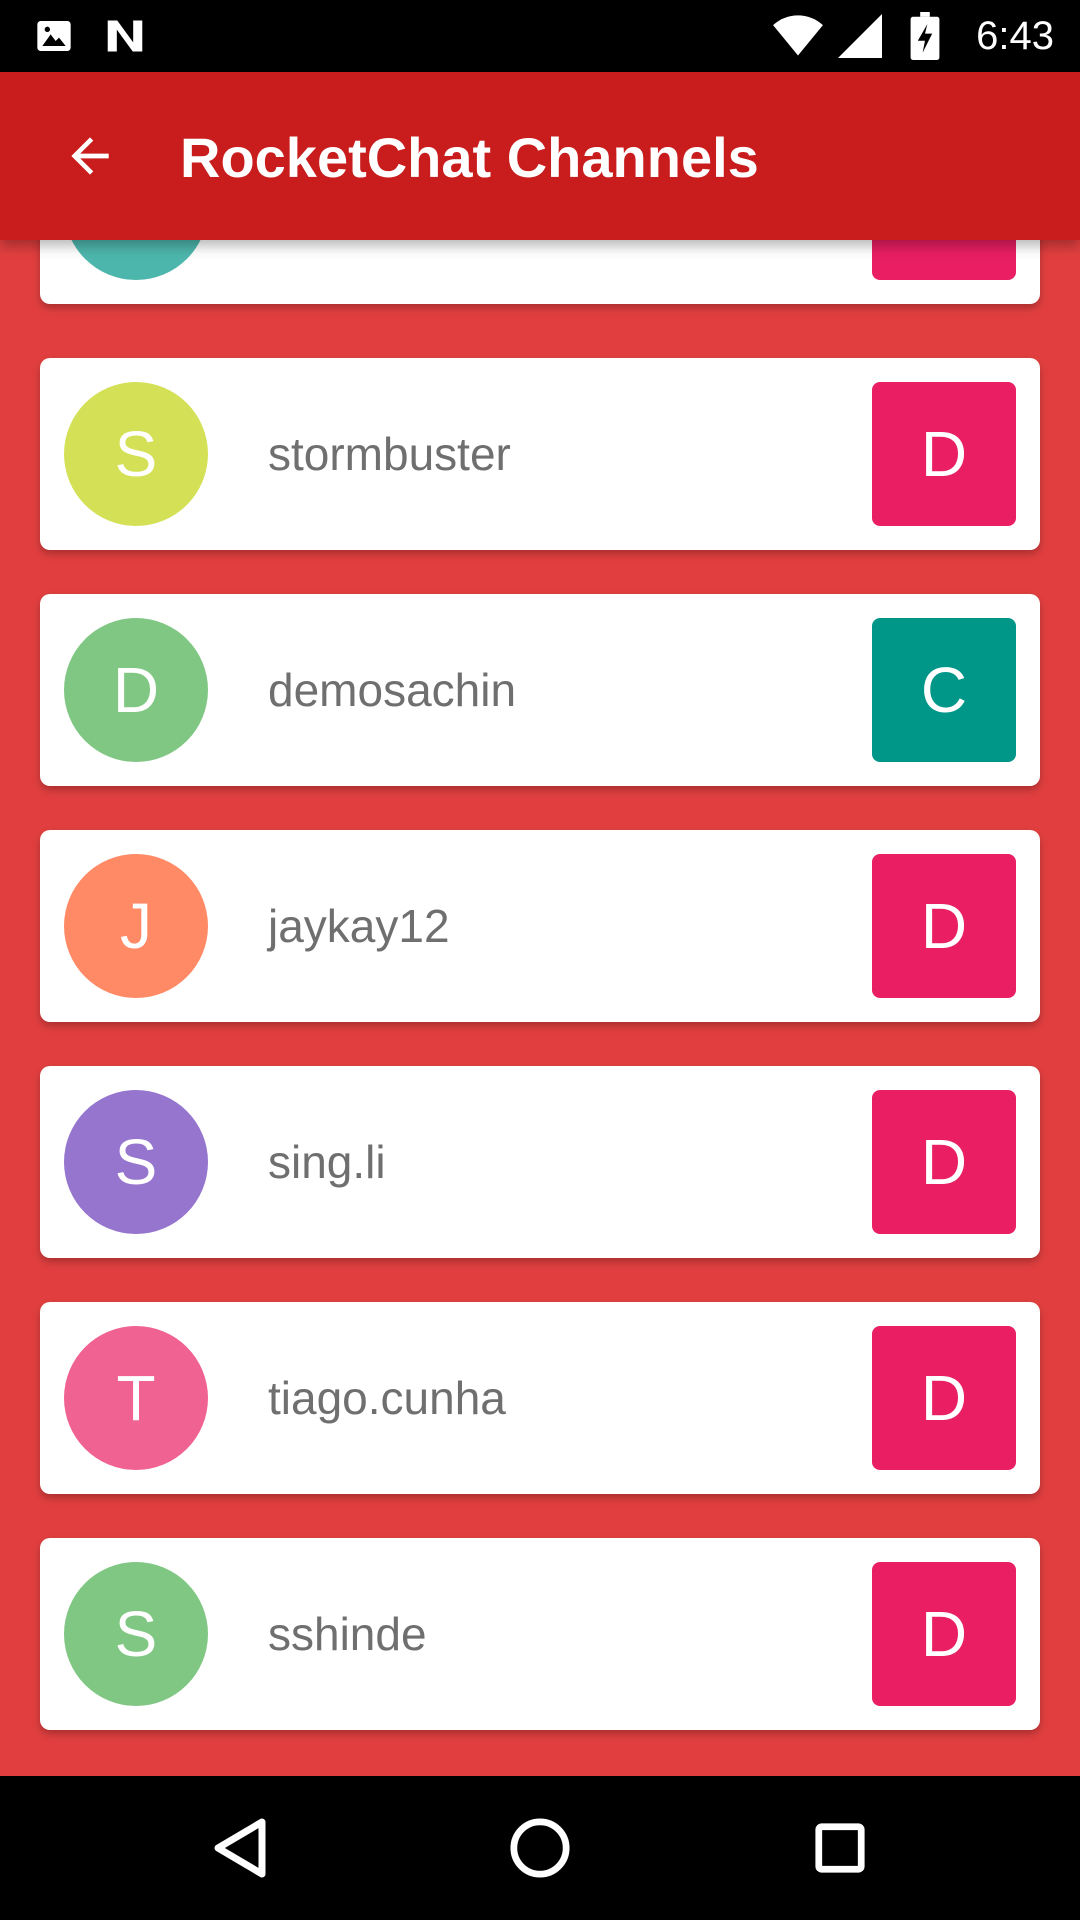 The height and width of the screenshot is (1920, 1080). Describe the element at coordinates (540, 690) in the screenshot. I see `channel-item: D demosachin C` at that location.